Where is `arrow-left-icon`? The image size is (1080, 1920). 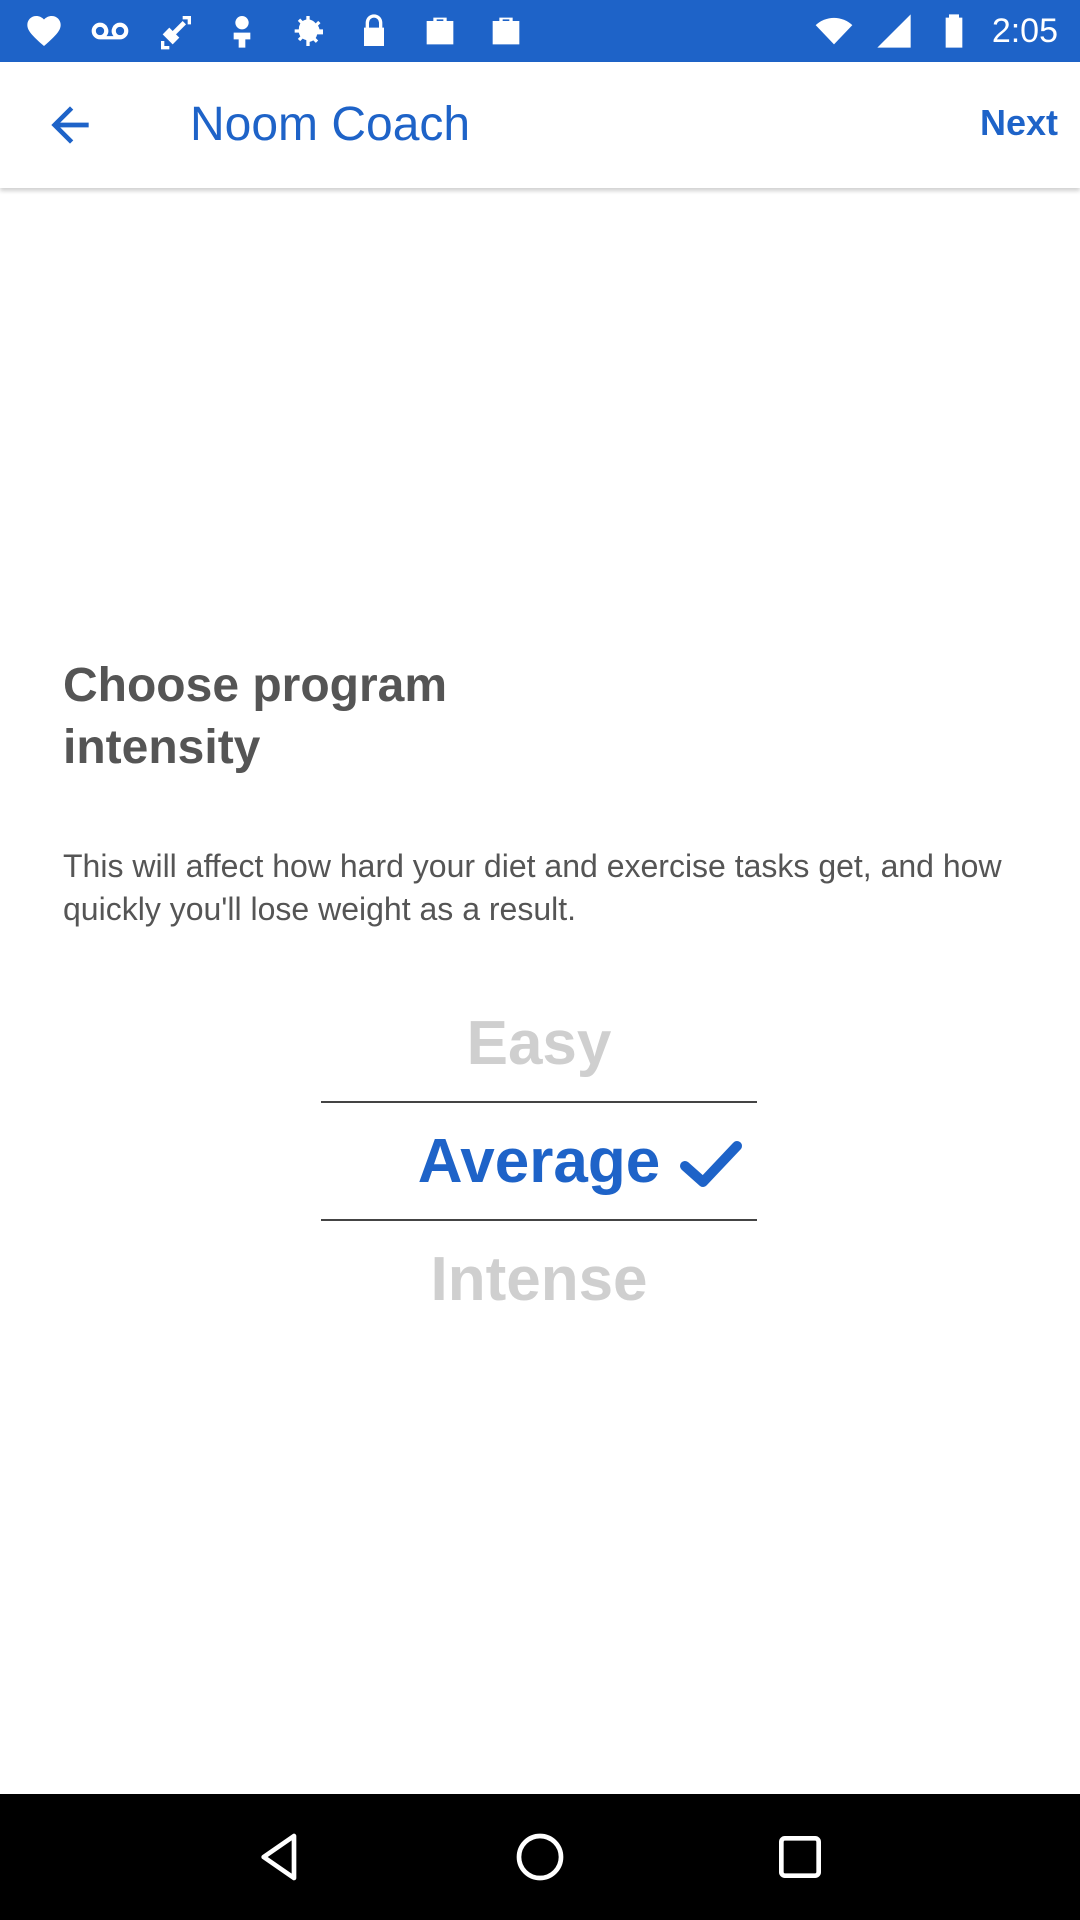 arrow-left-icon is located at coordinates (70, 125).